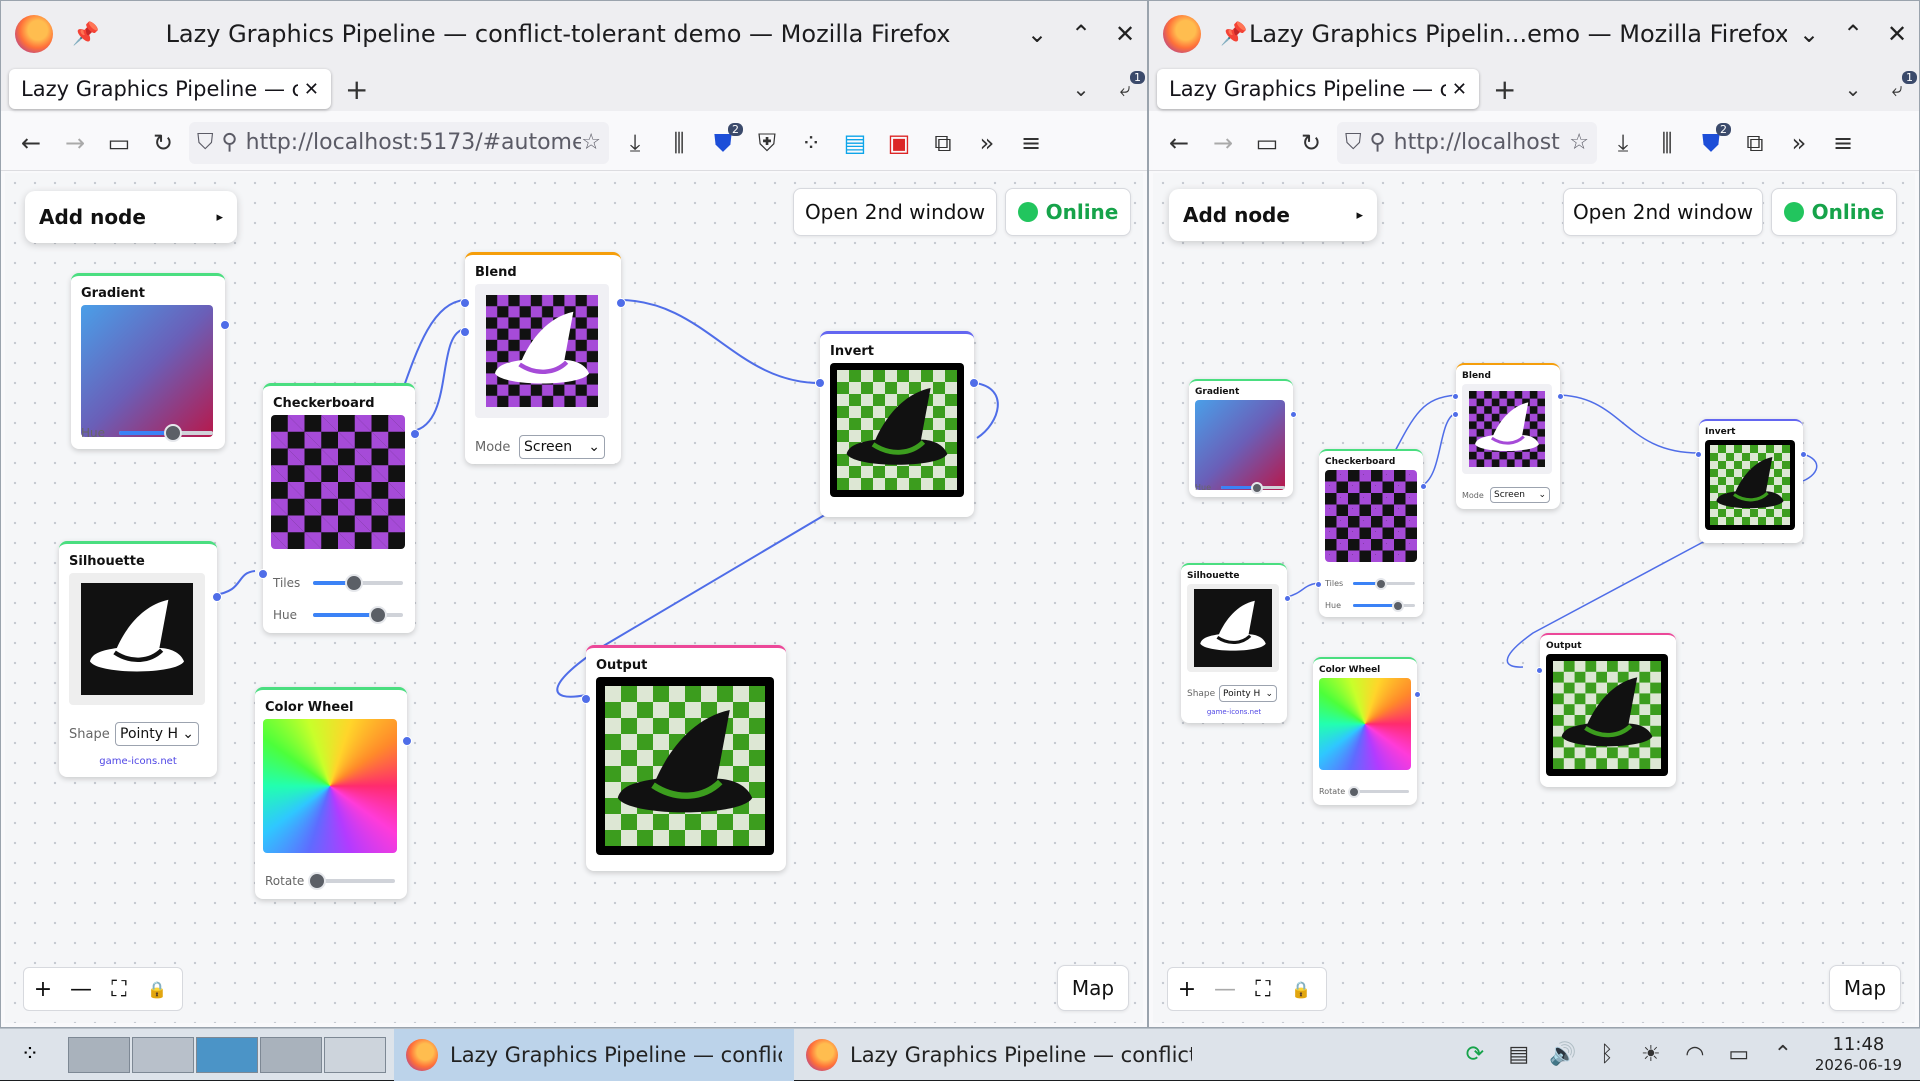 This screenshot has height=1081, width=1920. Describe the element at coordinates (30, 1054) in the screenshot. I see `app-launcher-icon: ⁘` at that location.